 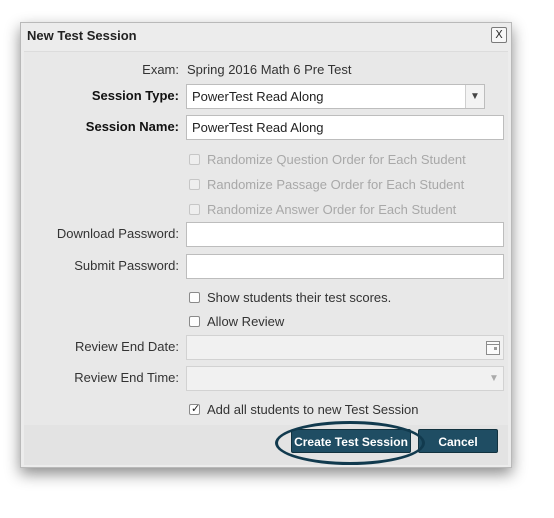 I want to click on close-button: X, so click(x=499, y=35).